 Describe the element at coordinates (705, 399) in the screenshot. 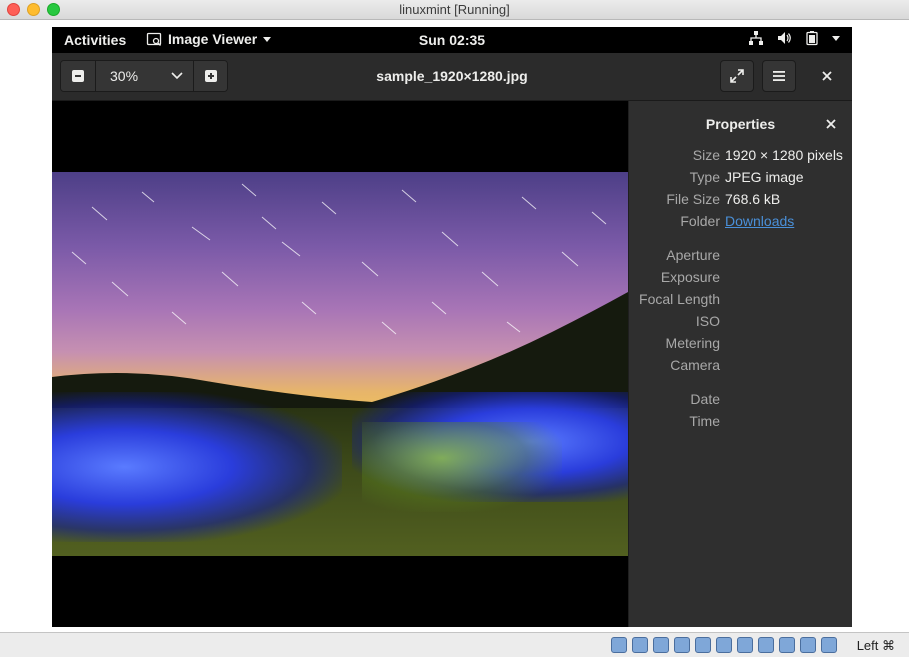

I see `property-label: Date` at that location.